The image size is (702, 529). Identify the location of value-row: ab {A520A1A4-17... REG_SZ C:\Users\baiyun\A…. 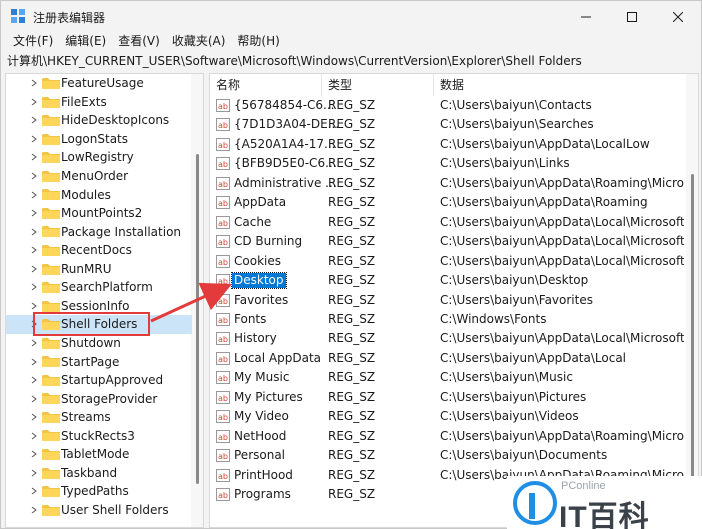
(448, 145).